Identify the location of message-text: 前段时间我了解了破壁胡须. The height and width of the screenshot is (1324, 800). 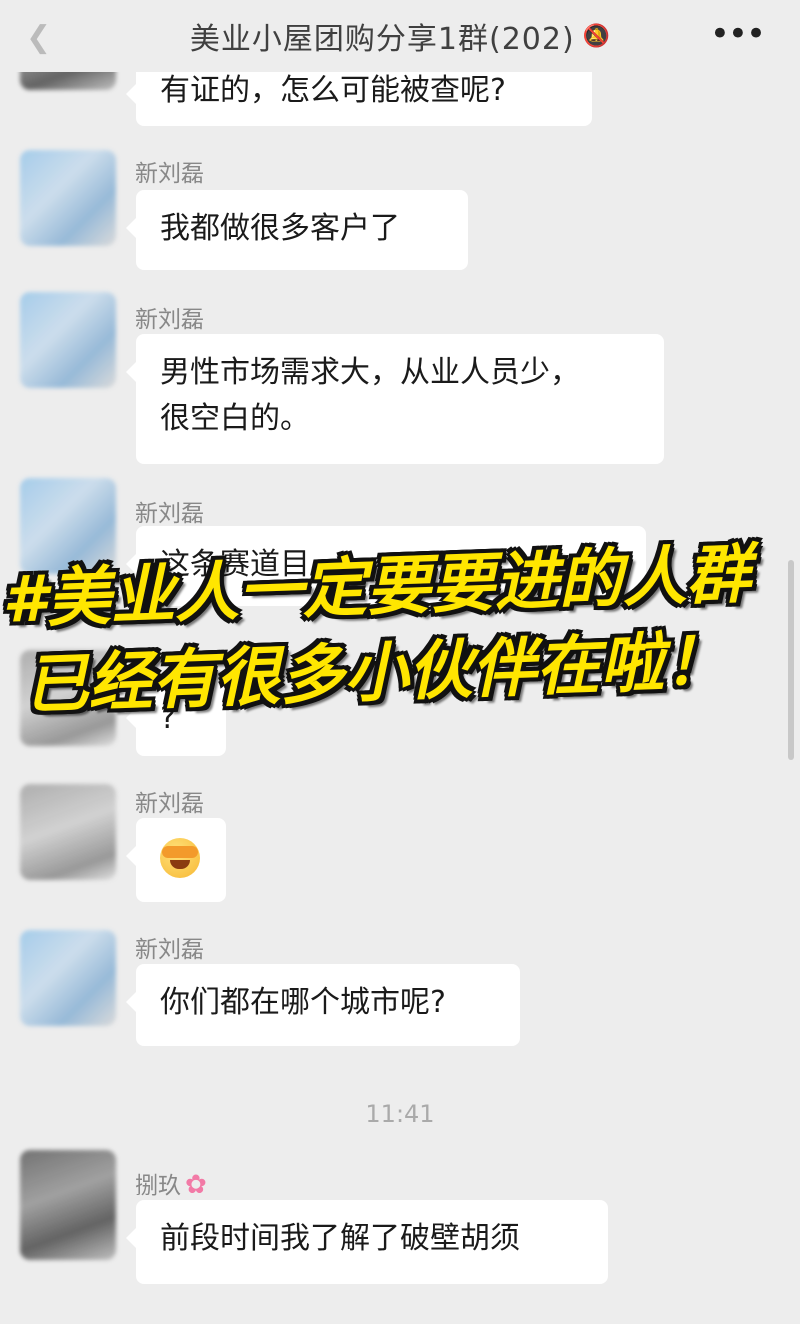
(340, 1238).